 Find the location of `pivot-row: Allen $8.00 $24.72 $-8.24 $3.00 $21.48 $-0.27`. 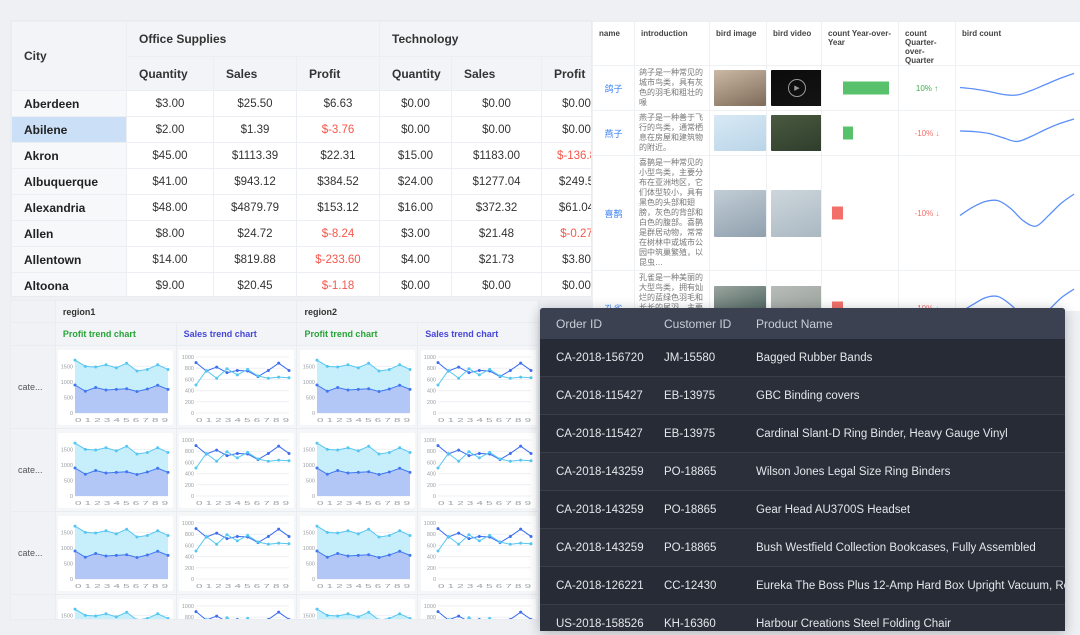

pivot-row: Allen $8.00 $24.72 $-8.24 $3.00 $21.48 $-0.27 is located at coordinates (301, 233).